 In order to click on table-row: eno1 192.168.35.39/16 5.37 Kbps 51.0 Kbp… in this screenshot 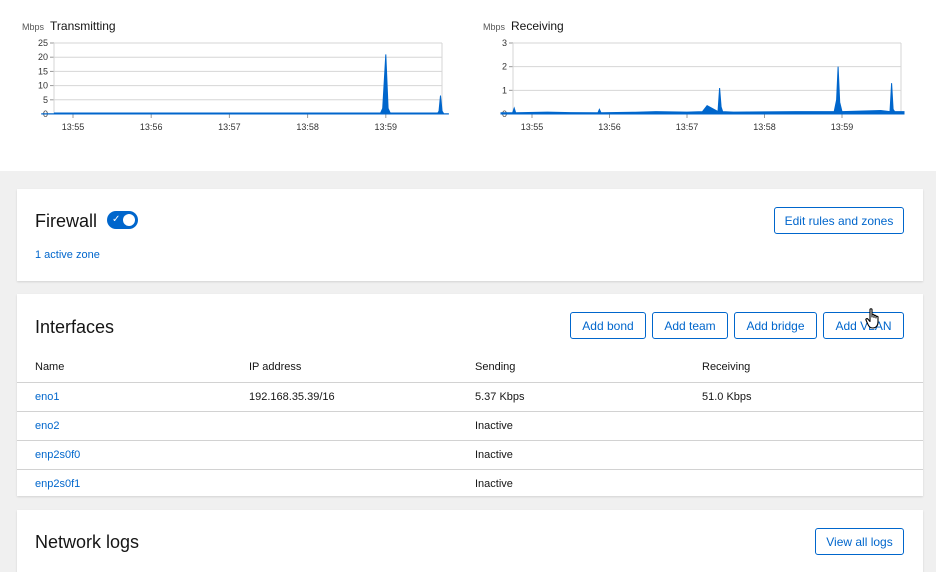, I will do `click(470, 396)`.